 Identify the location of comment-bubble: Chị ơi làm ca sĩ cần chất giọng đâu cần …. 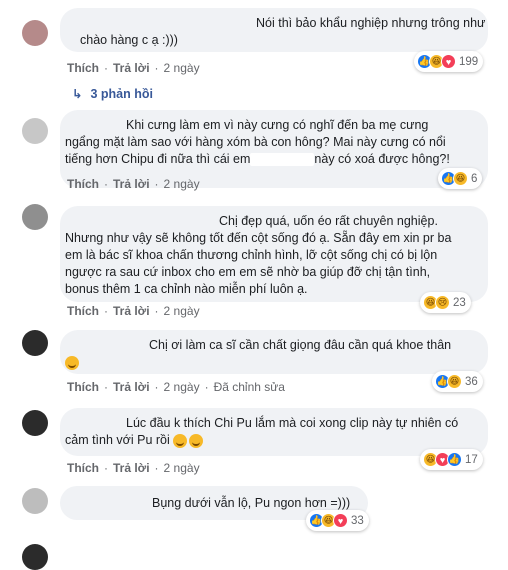
(274, 352).